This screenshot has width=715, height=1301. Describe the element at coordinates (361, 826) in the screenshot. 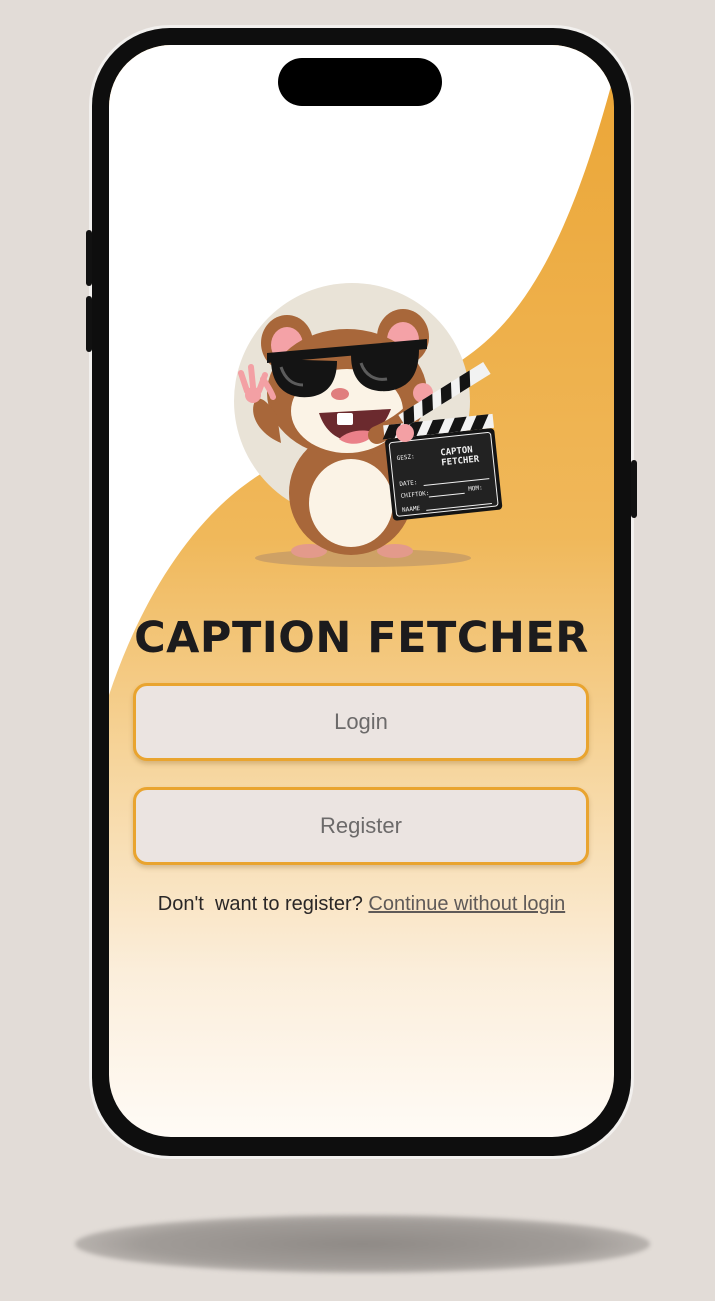

I see `register-button: Register` at that location.